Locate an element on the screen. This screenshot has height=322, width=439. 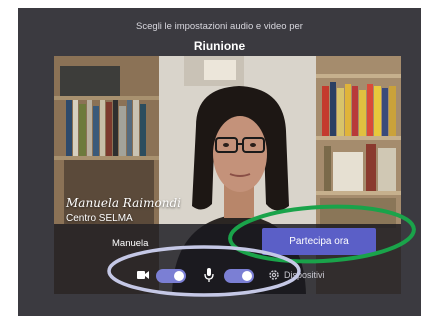
meeting-title: Riunione is located at coordinates (219, 46).